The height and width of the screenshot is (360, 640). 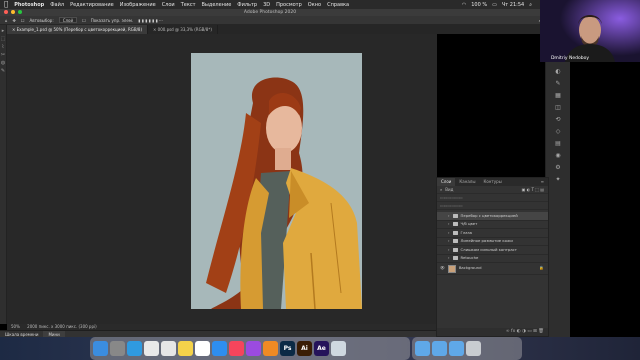 I want to click on webcam-name-label: Dmitriy Nedoboy, so click(x=570, y=58).